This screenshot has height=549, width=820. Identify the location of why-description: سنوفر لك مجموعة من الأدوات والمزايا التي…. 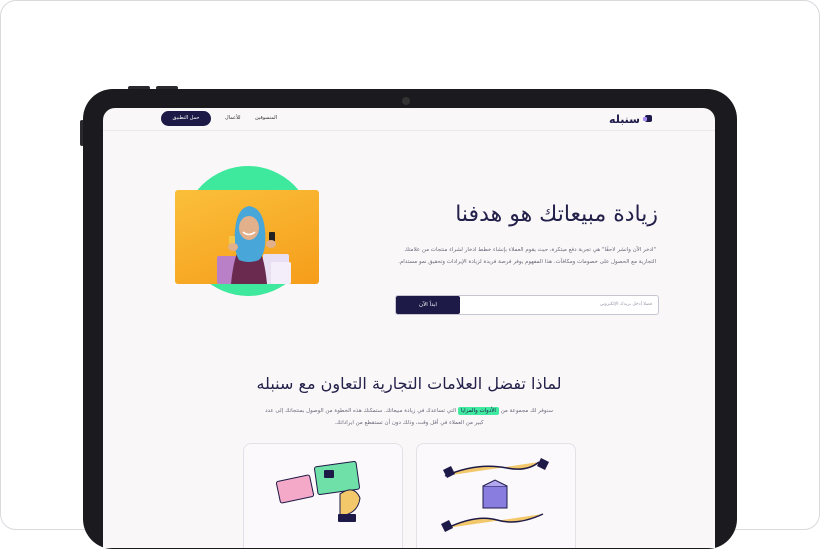
(409, 417).